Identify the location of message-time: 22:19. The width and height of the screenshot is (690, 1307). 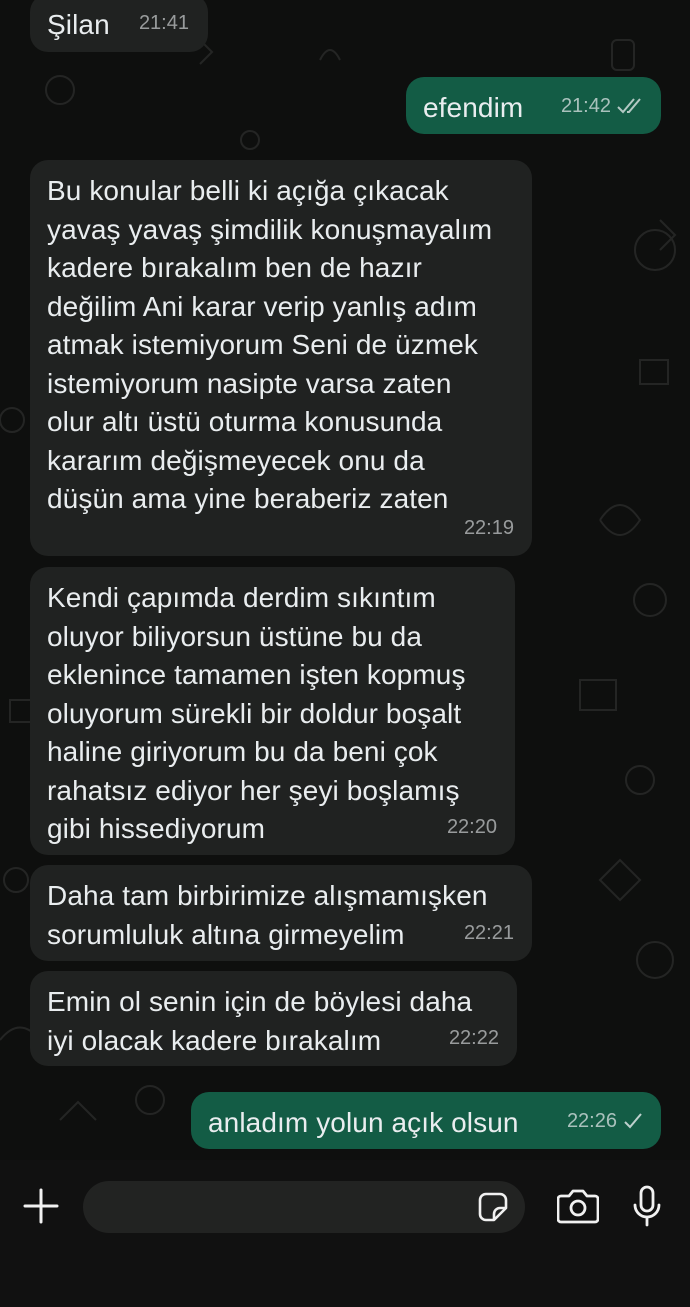
(488, 527).